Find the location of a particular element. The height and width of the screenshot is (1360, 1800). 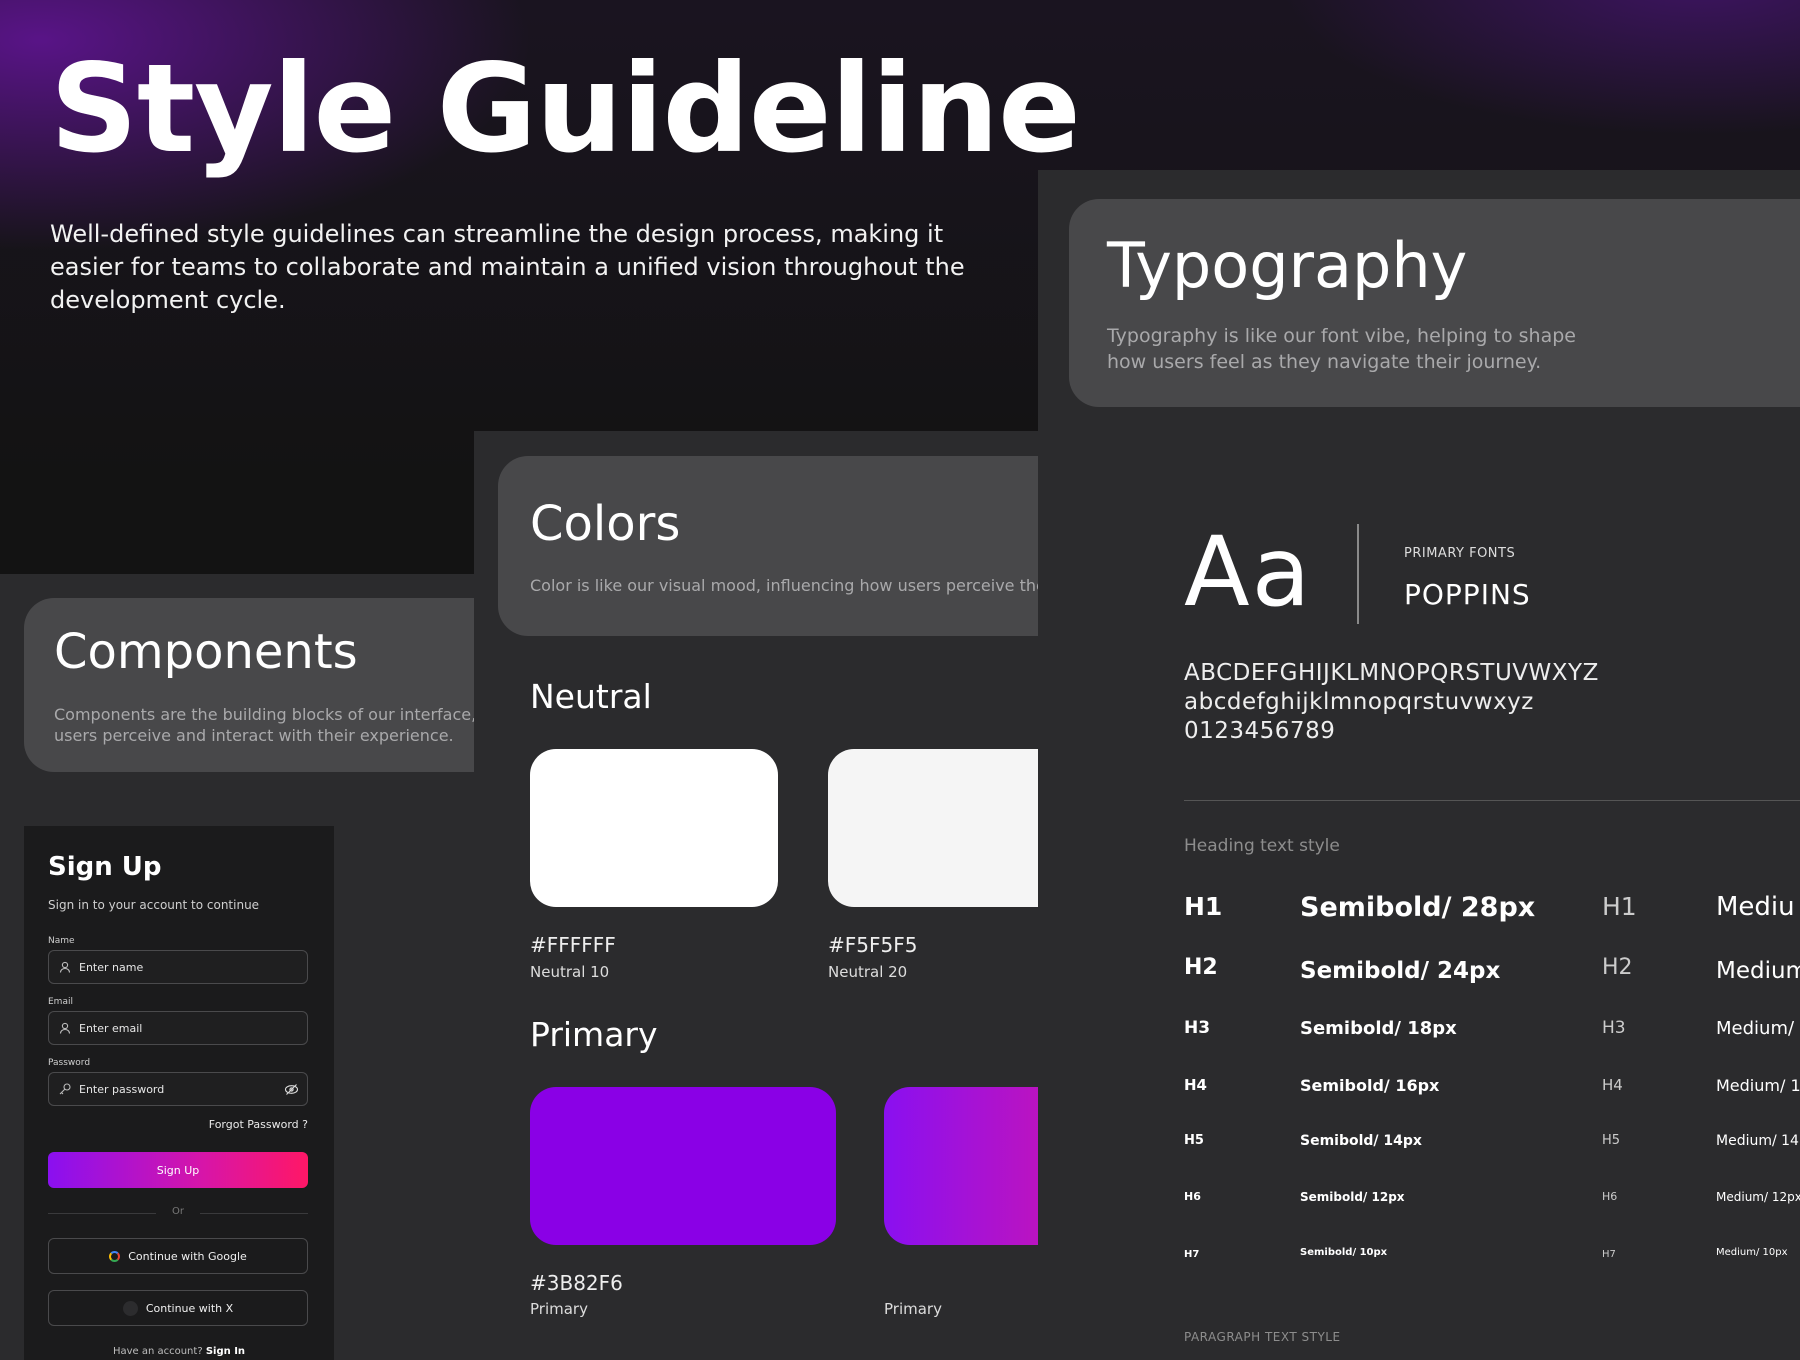

email-label: Email is located at coordinates (60, 1002).